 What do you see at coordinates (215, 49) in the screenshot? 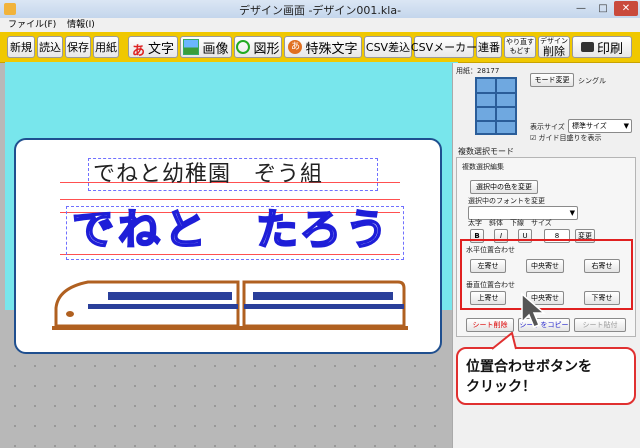
I see `image-button-label: 画像` at bounding box center [215, 49].